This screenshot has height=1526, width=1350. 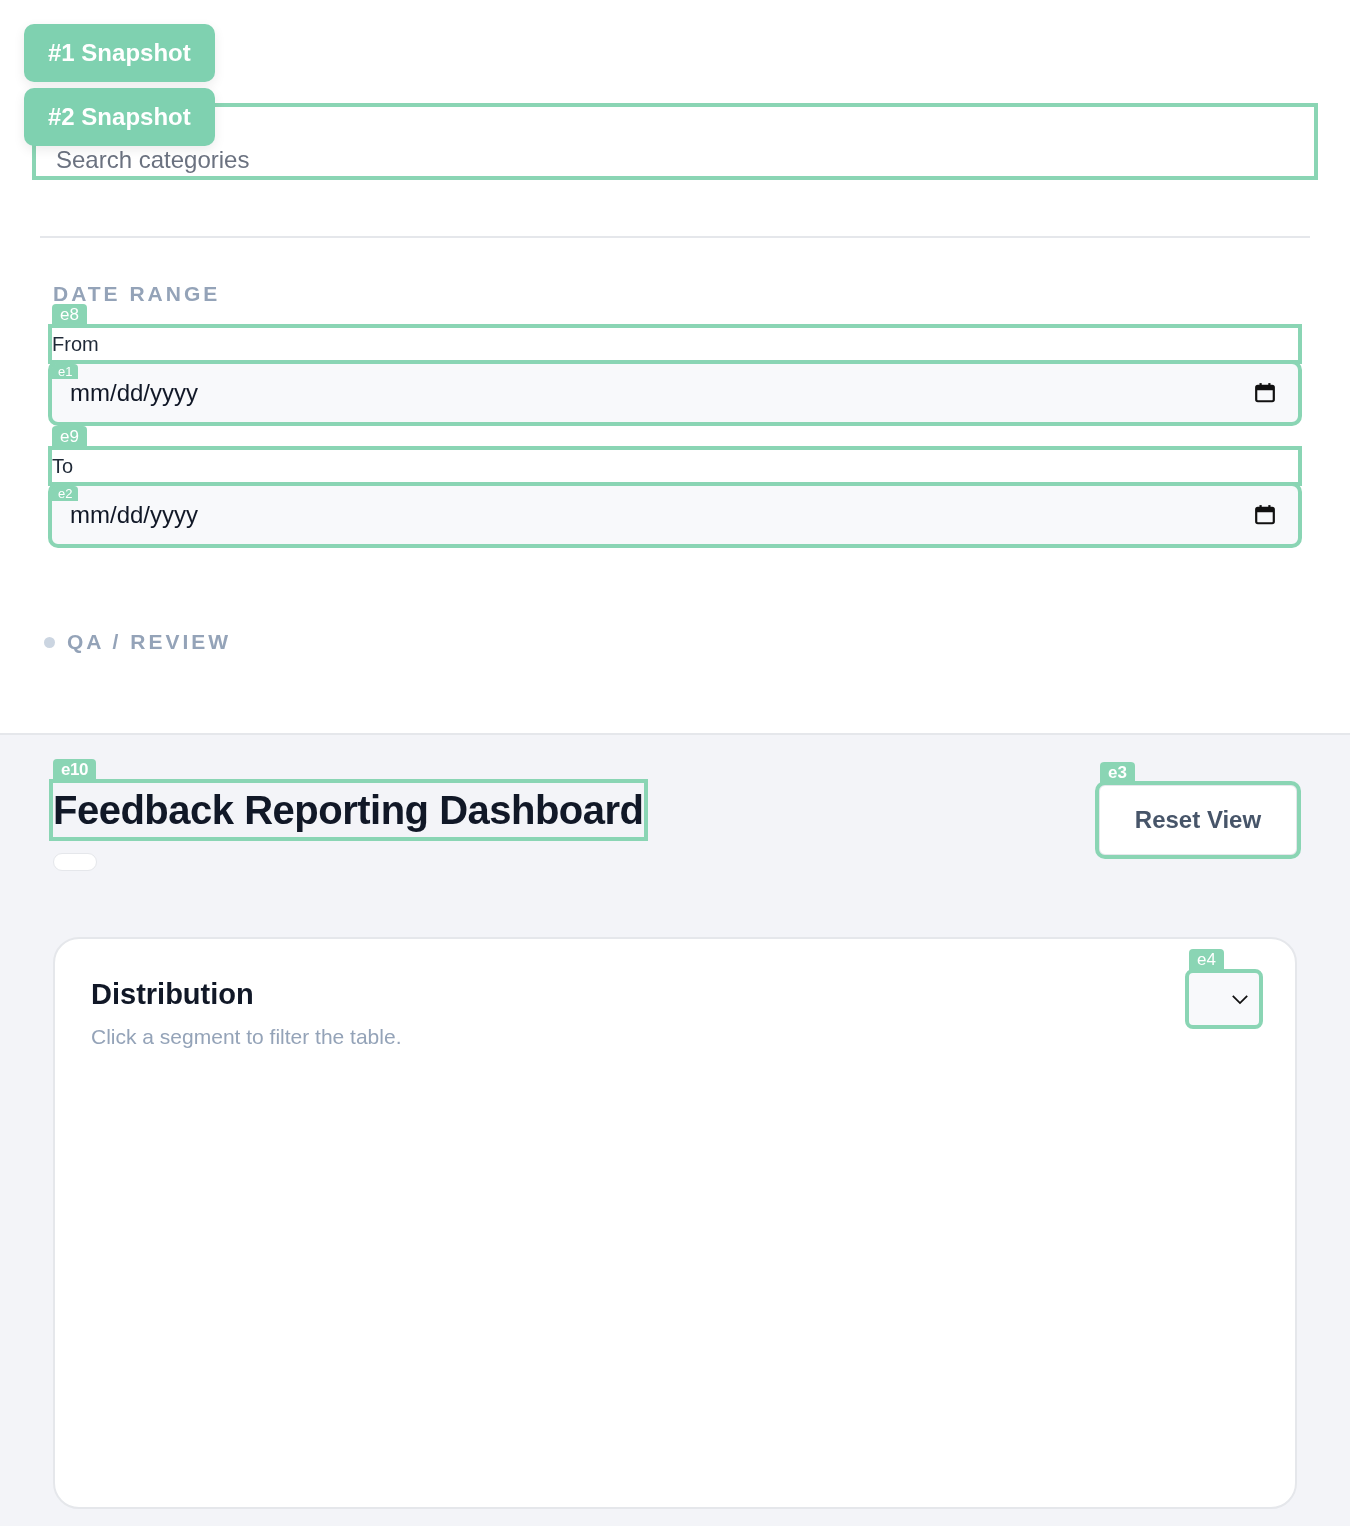 I want to click on status-dot, so click(x=49, y=642).